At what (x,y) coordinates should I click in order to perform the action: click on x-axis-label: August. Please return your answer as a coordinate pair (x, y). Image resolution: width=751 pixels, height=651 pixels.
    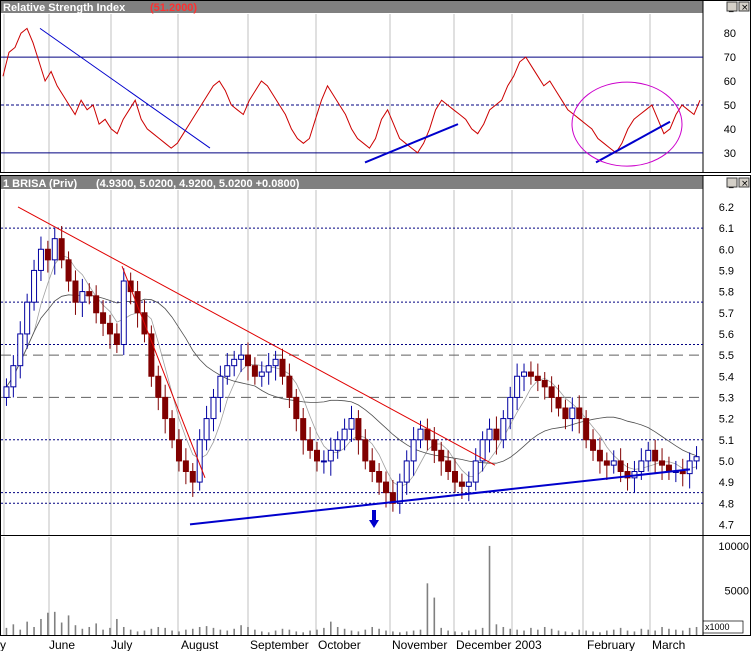
    Looking at the image, I should click on (200, 644).